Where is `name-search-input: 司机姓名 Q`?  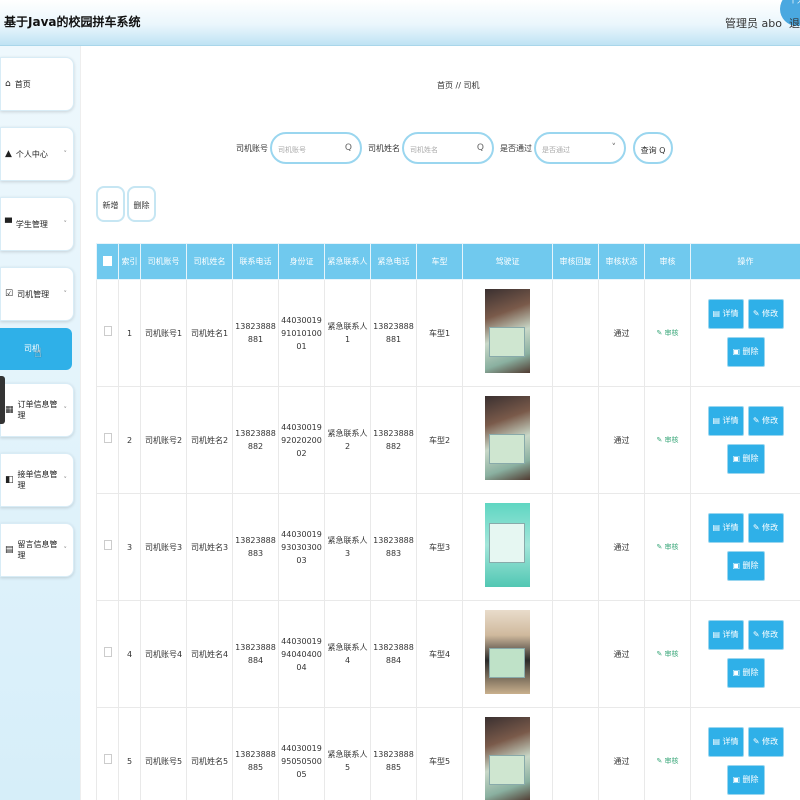 name-search-input: 司机姓名 Q is located at coordinates (448, 148).